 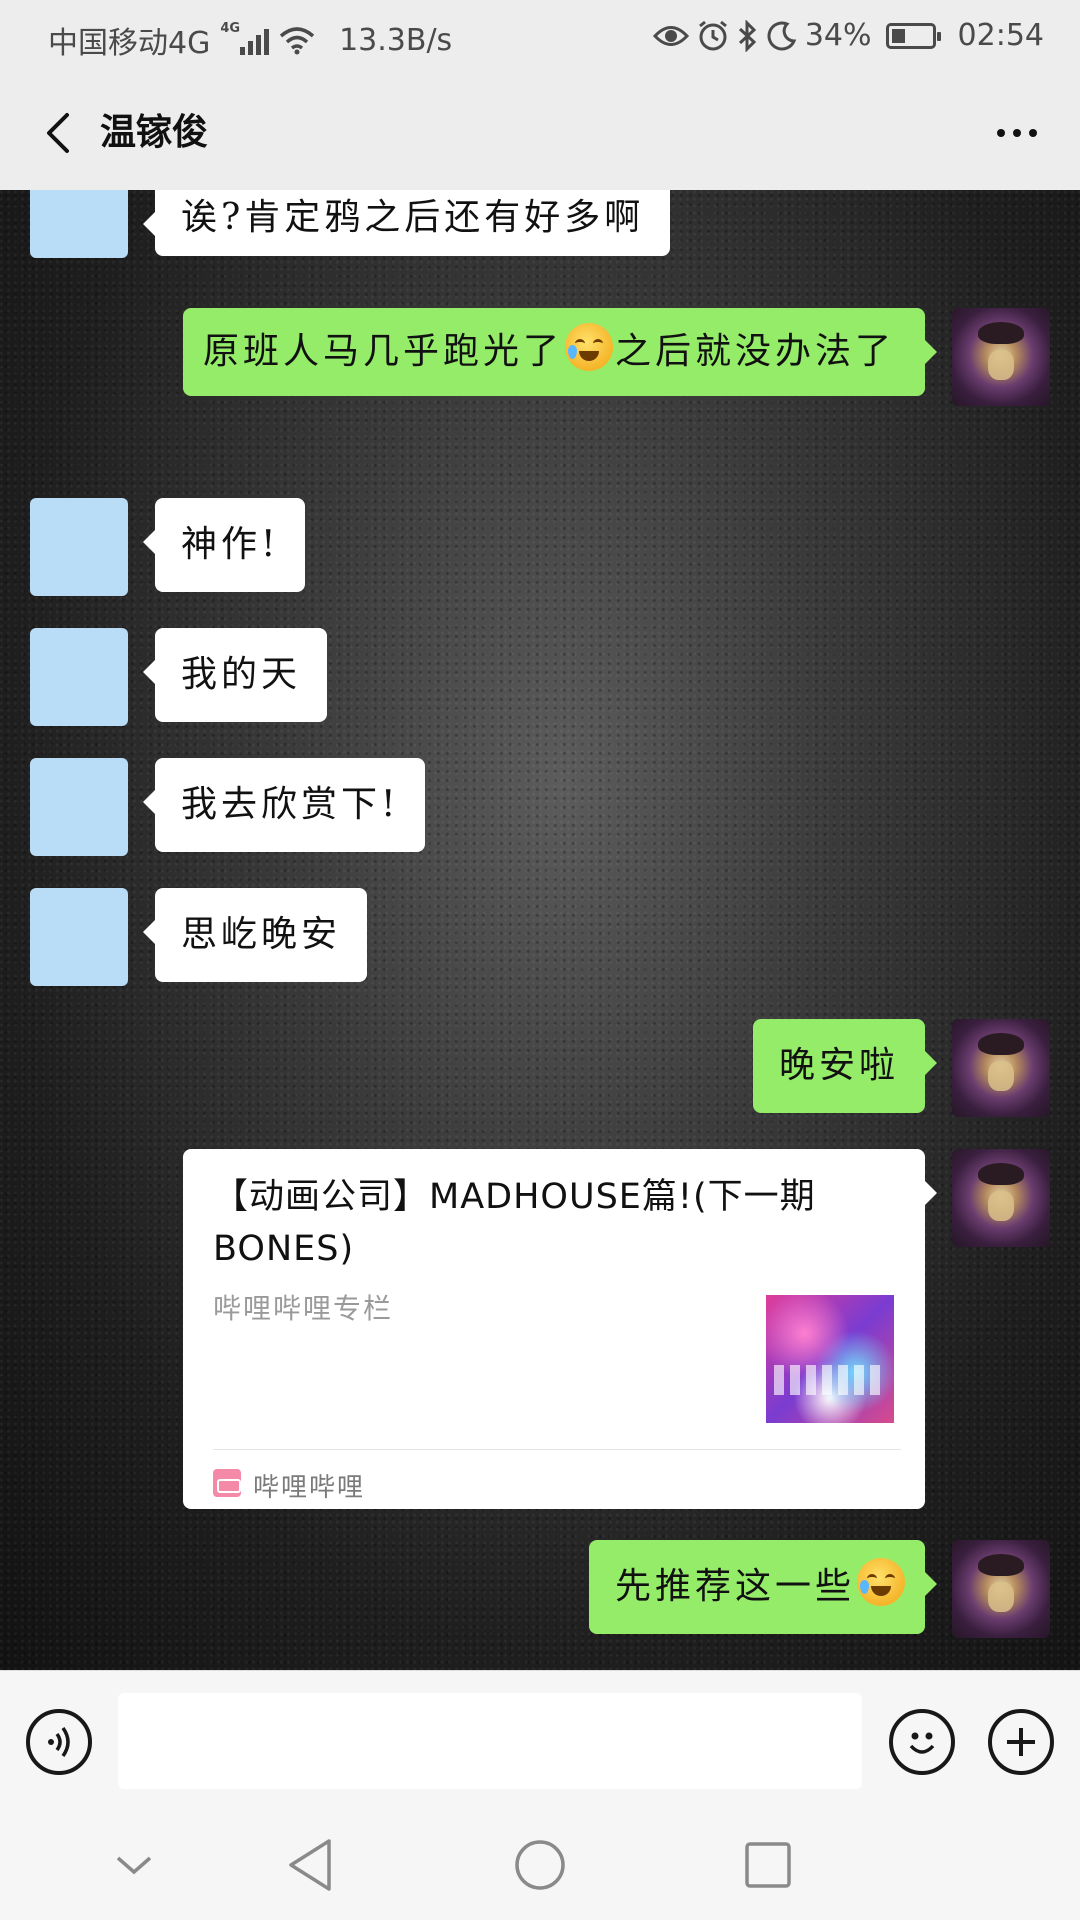 What do you see at coordinates (58, 133) in the screenshot?
I see `back-arrow-icon` at bounding box center [58, 133].